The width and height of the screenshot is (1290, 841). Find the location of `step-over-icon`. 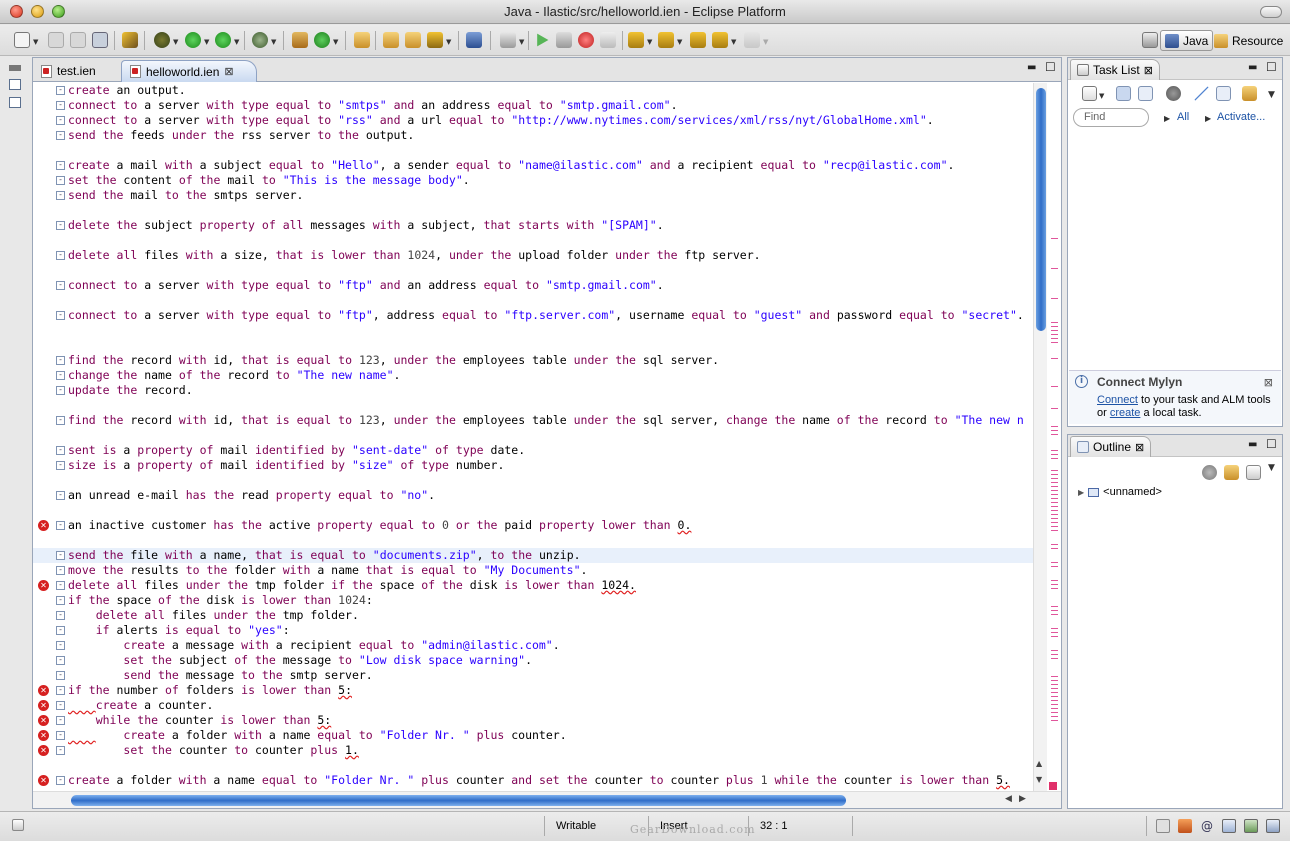

step-over-icon is located at coordinates (666, 40).